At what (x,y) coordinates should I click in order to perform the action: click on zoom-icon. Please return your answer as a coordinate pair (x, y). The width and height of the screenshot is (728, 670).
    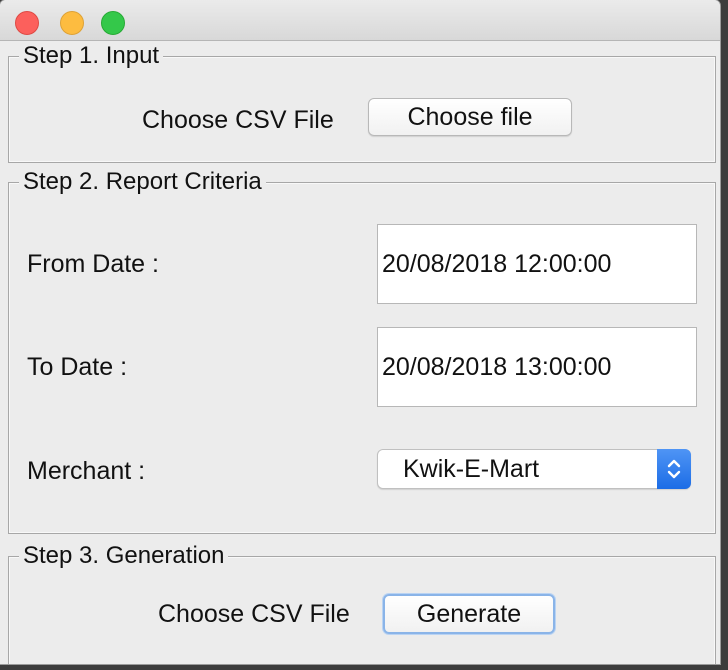
    Looking at the image, I should click on (113, 23).